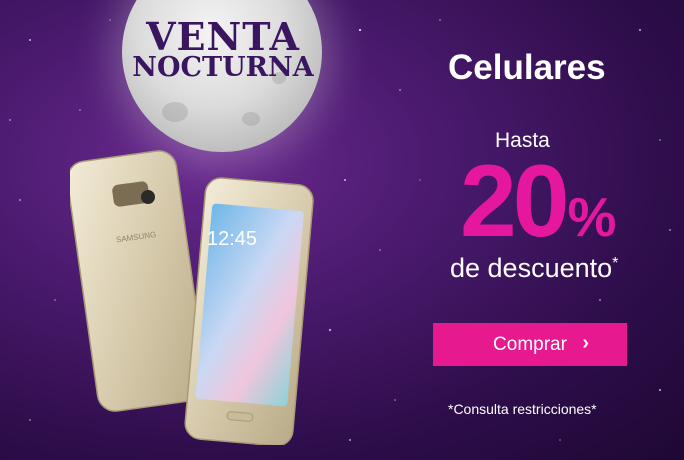  Describe the element at coordinates (592, 217) in the screenshot. I see `discount-symbol: %` at that location.